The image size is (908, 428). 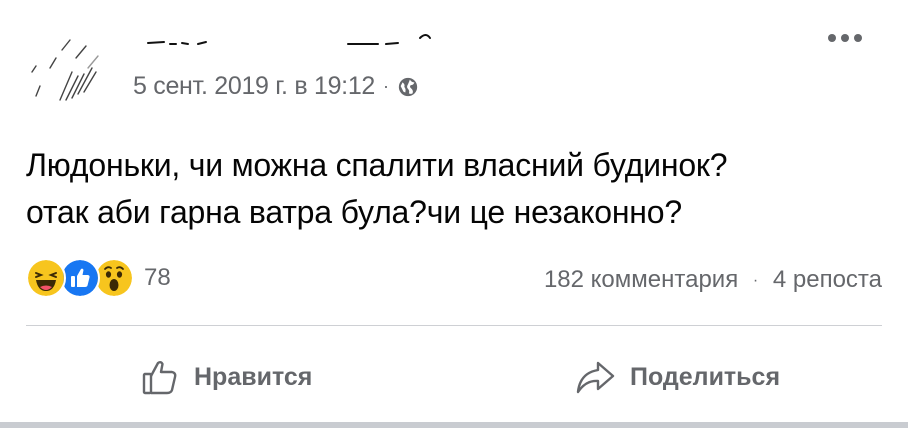 I want to click on share-button: Поделиться, so click(x=677, y=377).